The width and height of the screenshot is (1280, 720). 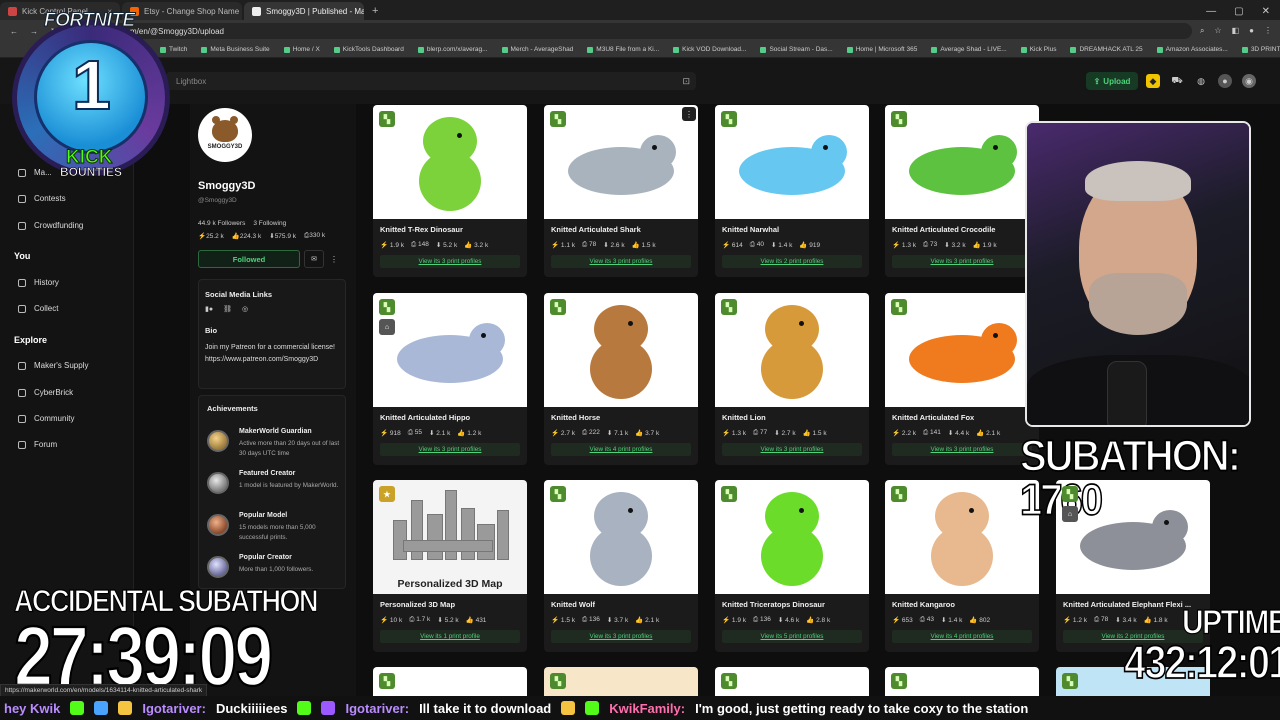 I want to click on model-title: Knitted Articulated Fox, so click(x=963, y=417).